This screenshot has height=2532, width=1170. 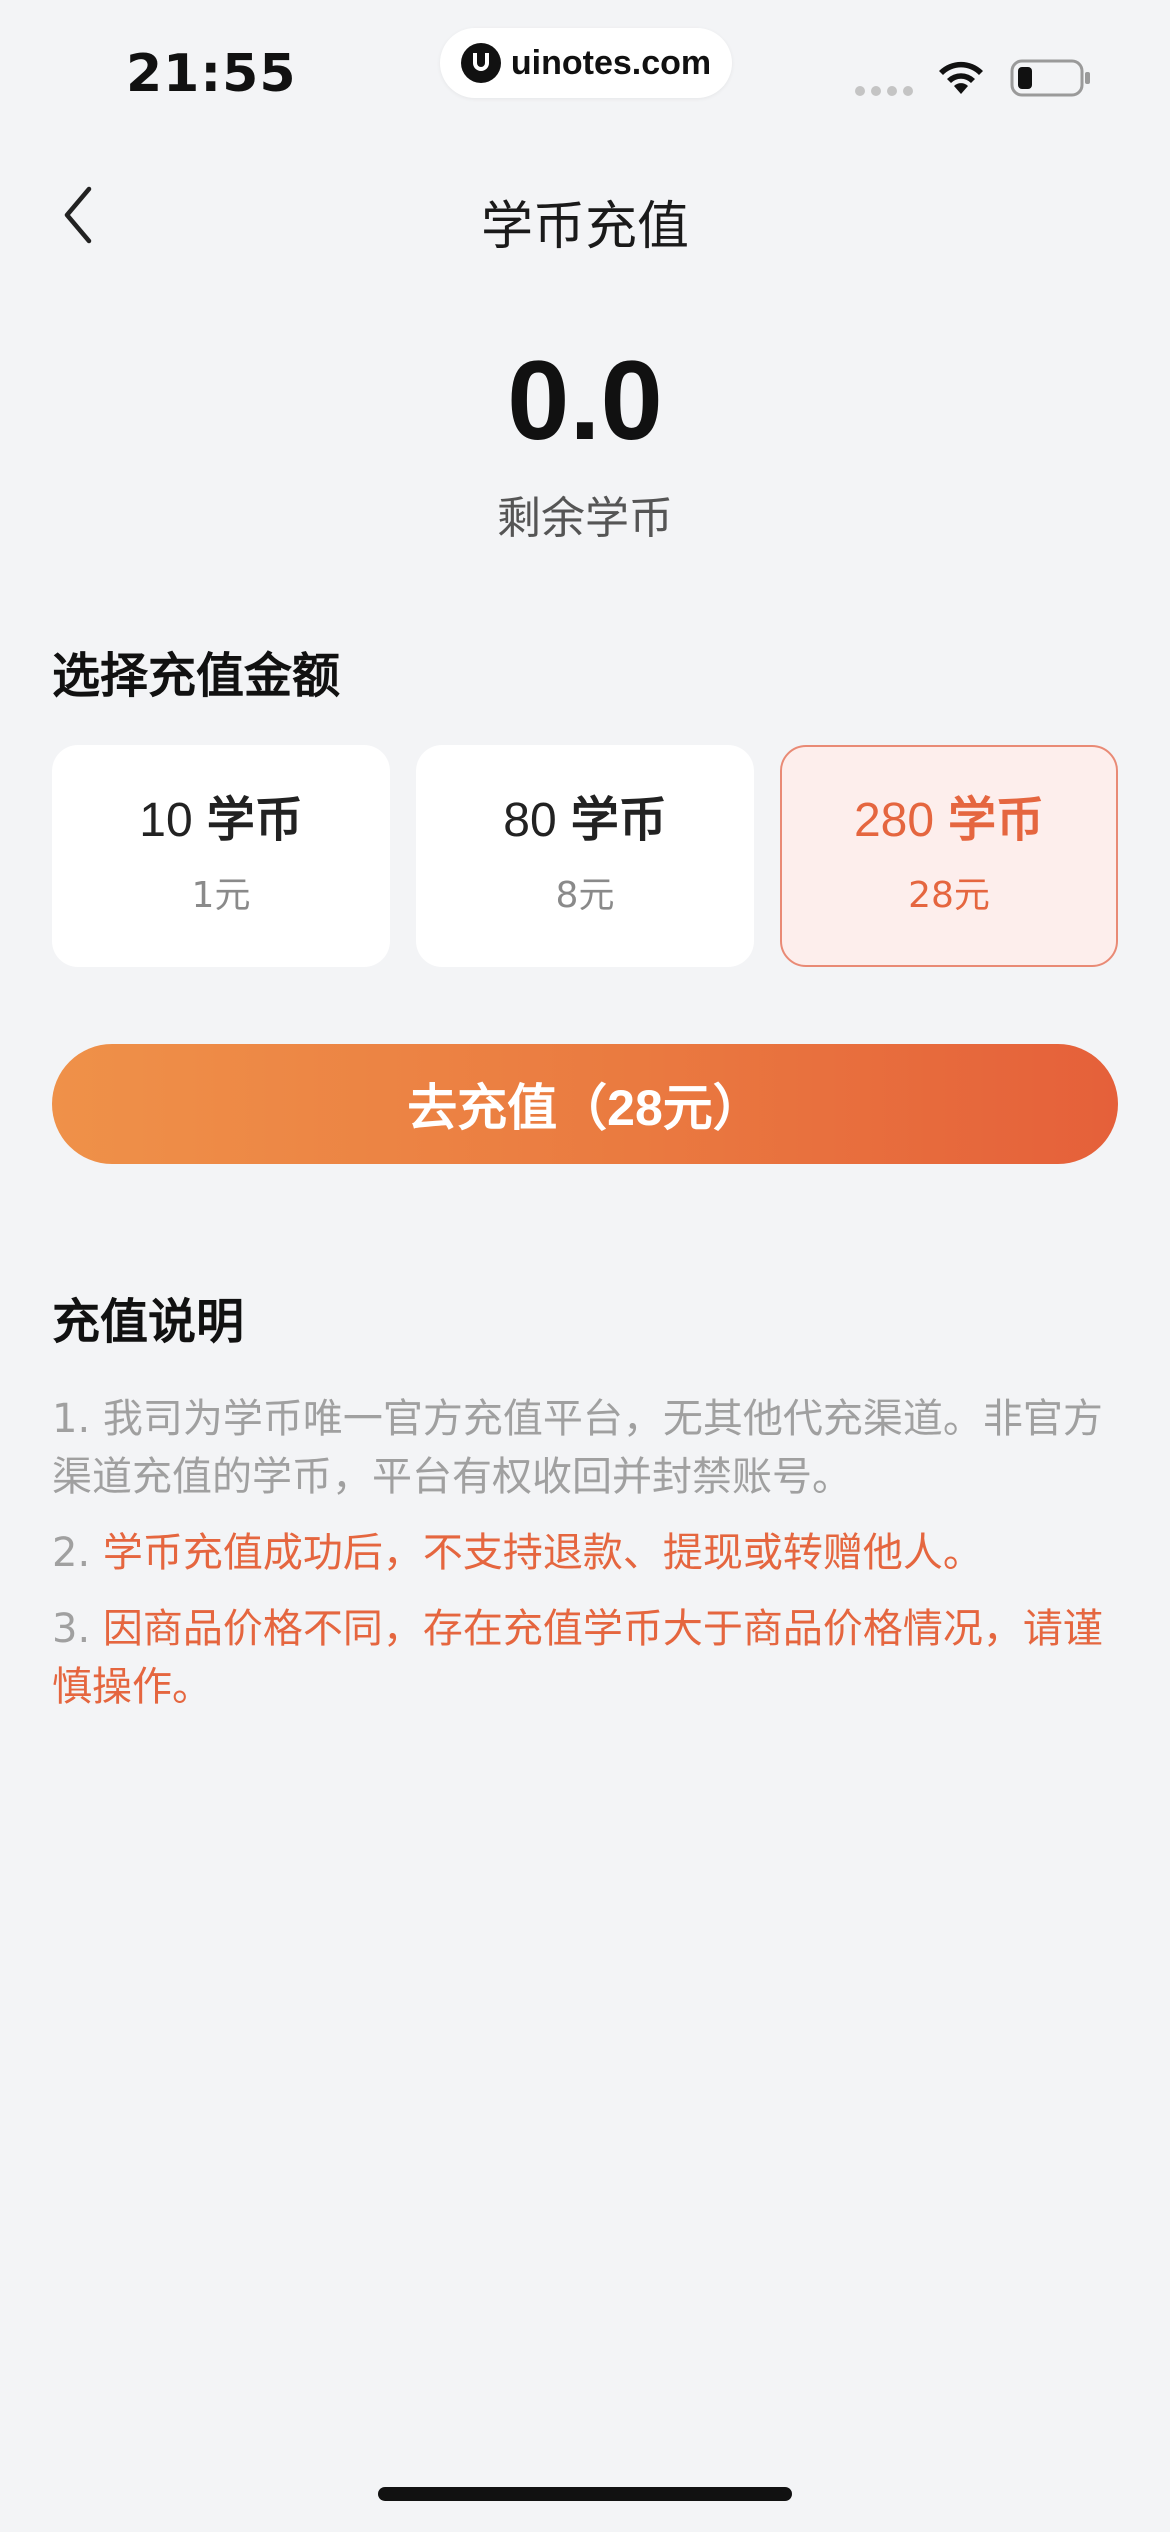 I want to click on option-amount: 10, so click(x=166, y=821).